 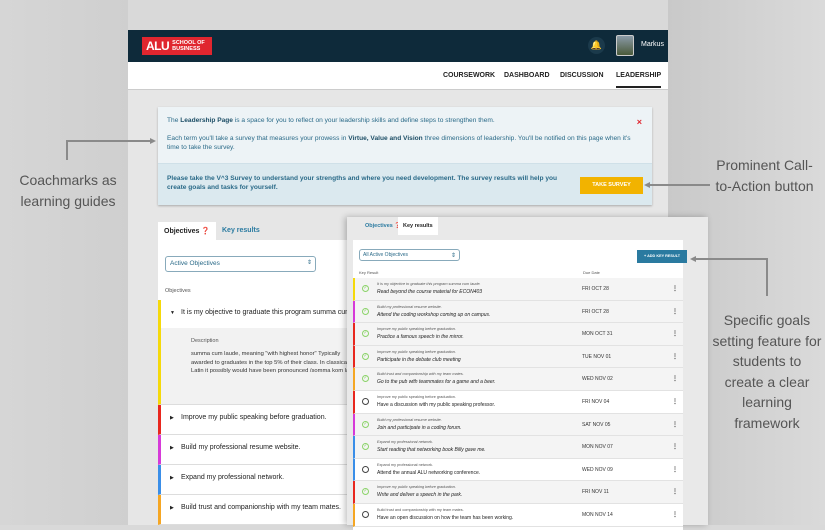 What do you see at coordinates (611, 185) in the screenshot?
I see `take-survey-button: TAKE SURVEY` at bounding box center [611, 185].